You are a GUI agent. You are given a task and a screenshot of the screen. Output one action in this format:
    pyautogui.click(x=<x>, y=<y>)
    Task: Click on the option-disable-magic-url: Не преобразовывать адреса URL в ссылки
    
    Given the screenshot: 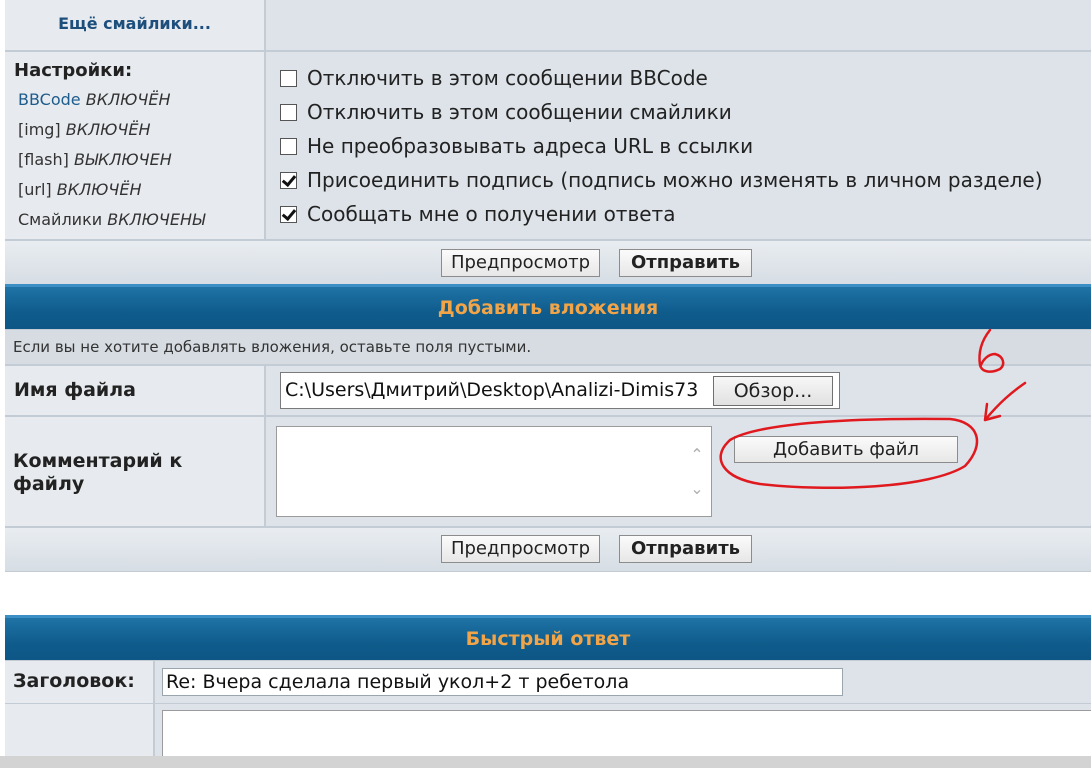 What is the action you would take?
    pyautogui.click(x=516, y=146)
    